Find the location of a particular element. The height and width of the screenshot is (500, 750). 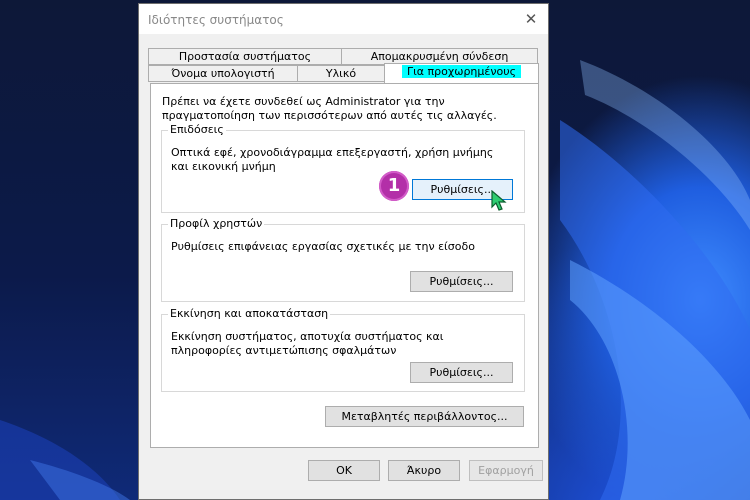

tab-label: Υλικό is located at coordinates (341, 73).